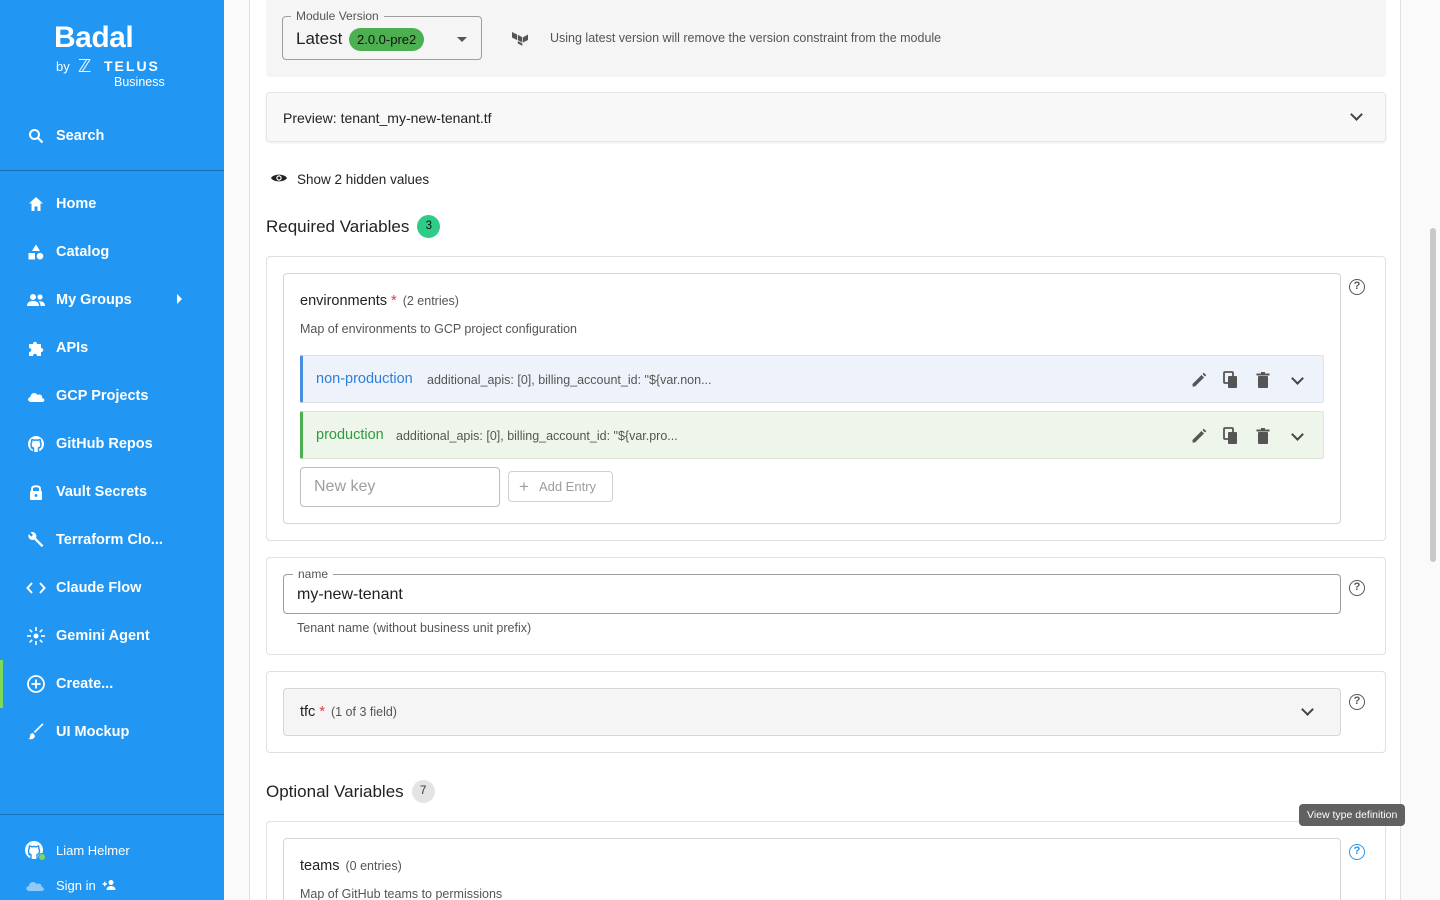  I want to click on online-status-dot, so click(42, 857).